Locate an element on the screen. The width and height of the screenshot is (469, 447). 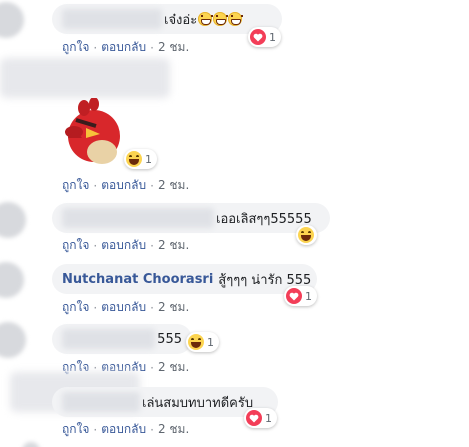
comment-author-link: Nutchanat Choorasri is located at coordinates (137, 279).